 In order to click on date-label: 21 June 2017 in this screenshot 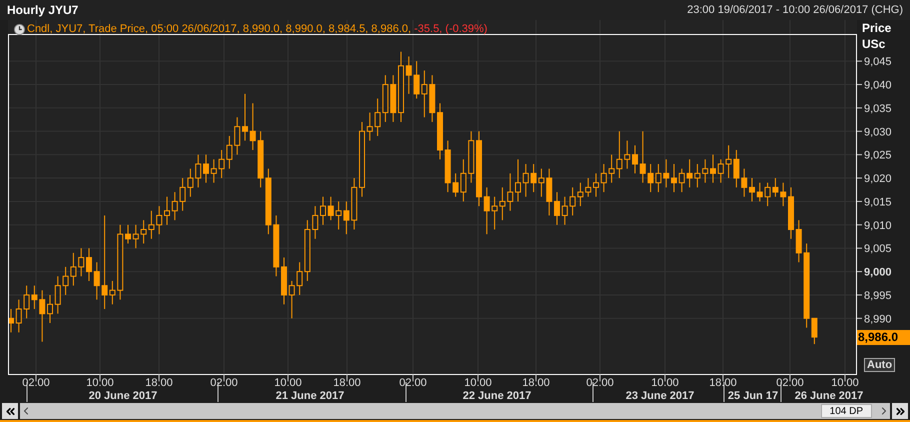, I will do `click(310, 396)`.